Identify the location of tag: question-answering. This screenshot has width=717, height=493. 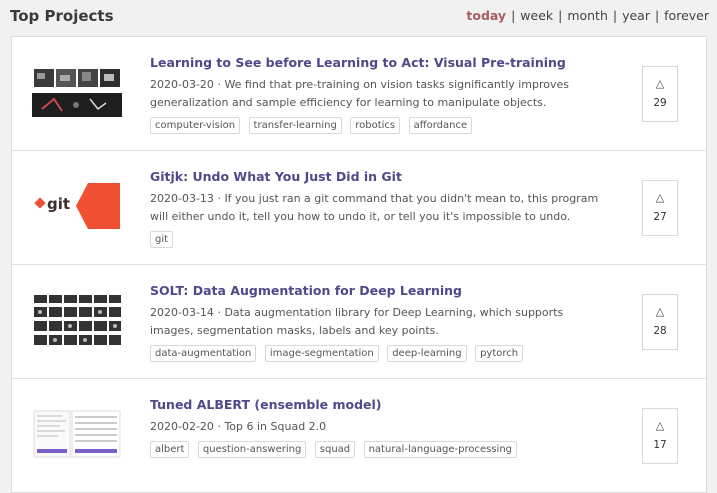
(252, 449).